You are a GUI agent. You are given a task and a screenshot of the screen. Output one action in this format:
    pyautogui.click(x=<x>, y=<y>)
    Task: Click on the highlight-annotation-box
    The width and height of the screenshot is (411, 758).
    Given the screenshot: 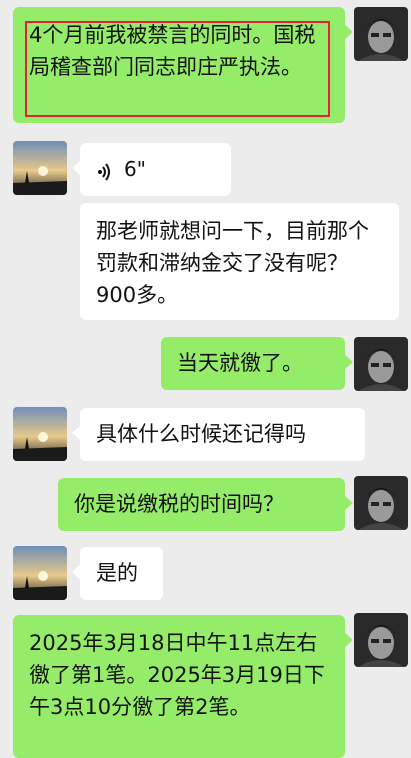 What is the action you would take?
    pyautogui.click(x=177, y=69)
    